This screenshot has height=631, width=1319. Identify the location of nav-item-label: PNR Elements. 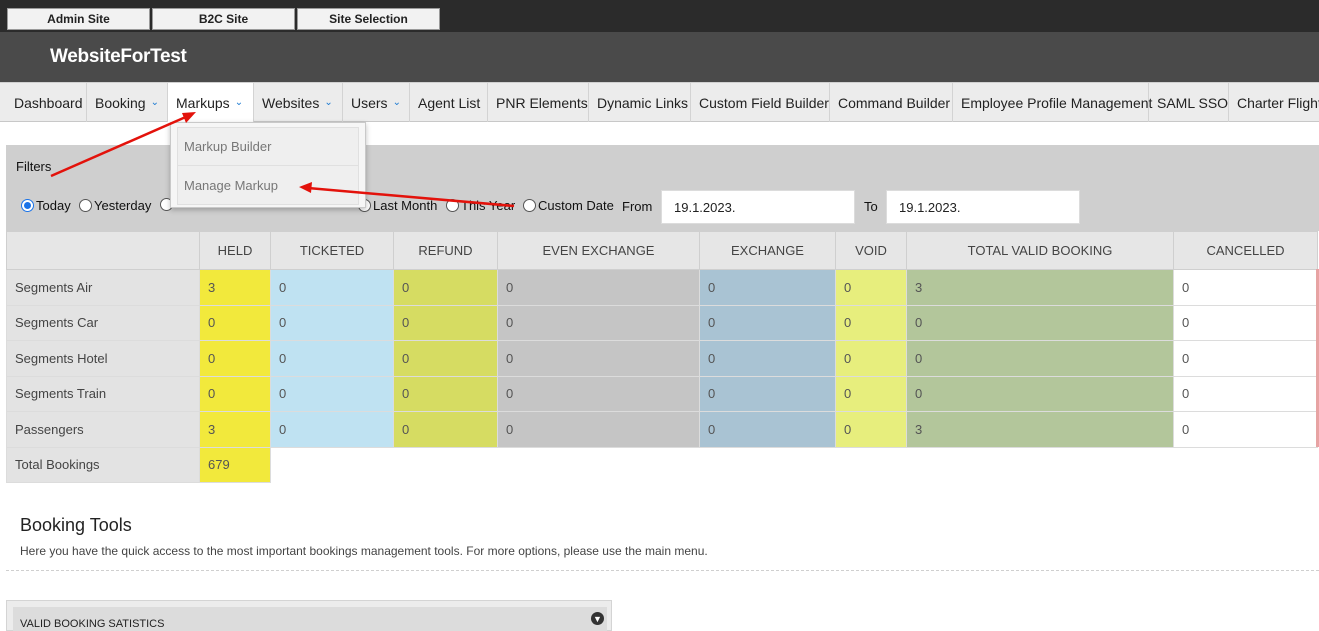
(542, 102).